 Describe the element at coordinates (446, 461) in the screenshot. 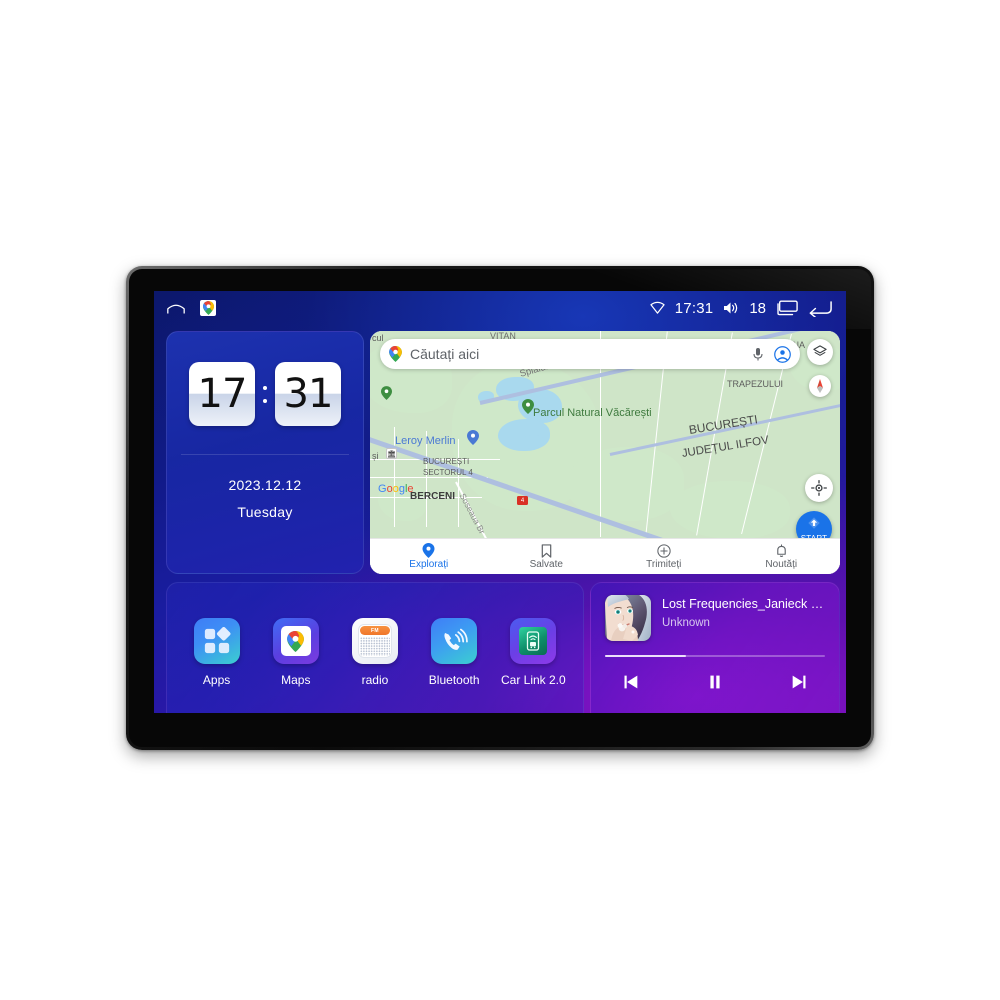

I see `map-label: BUCUREȘTI` at that location.